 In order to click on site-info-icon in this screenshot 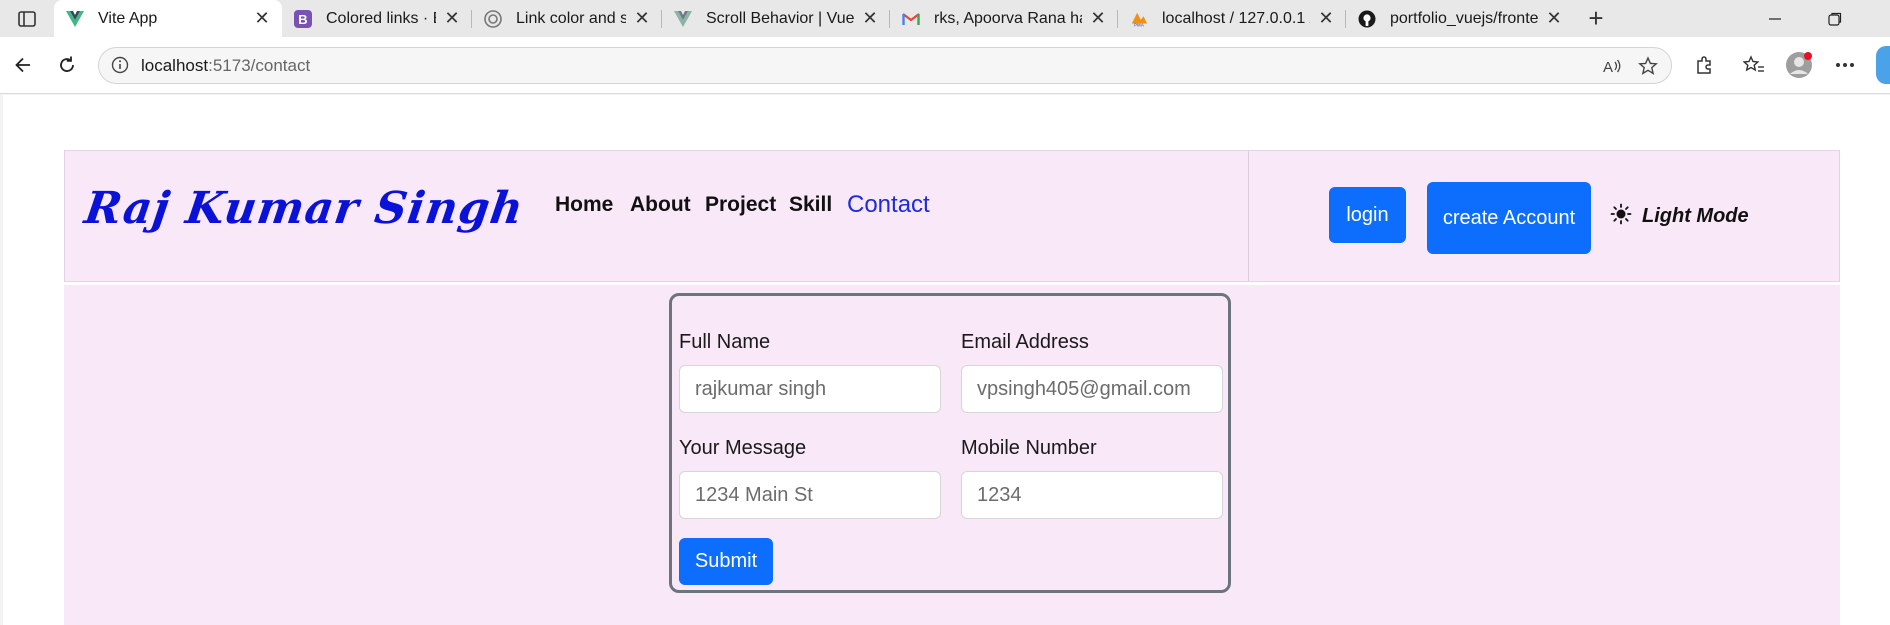, I will do `click(120, 67)`.